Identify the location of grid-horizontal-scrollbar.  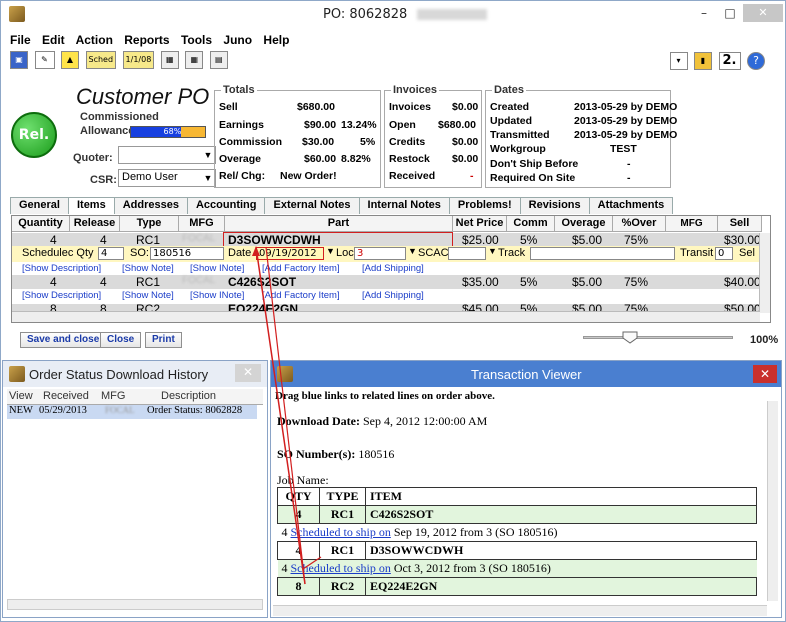
(386, 316).